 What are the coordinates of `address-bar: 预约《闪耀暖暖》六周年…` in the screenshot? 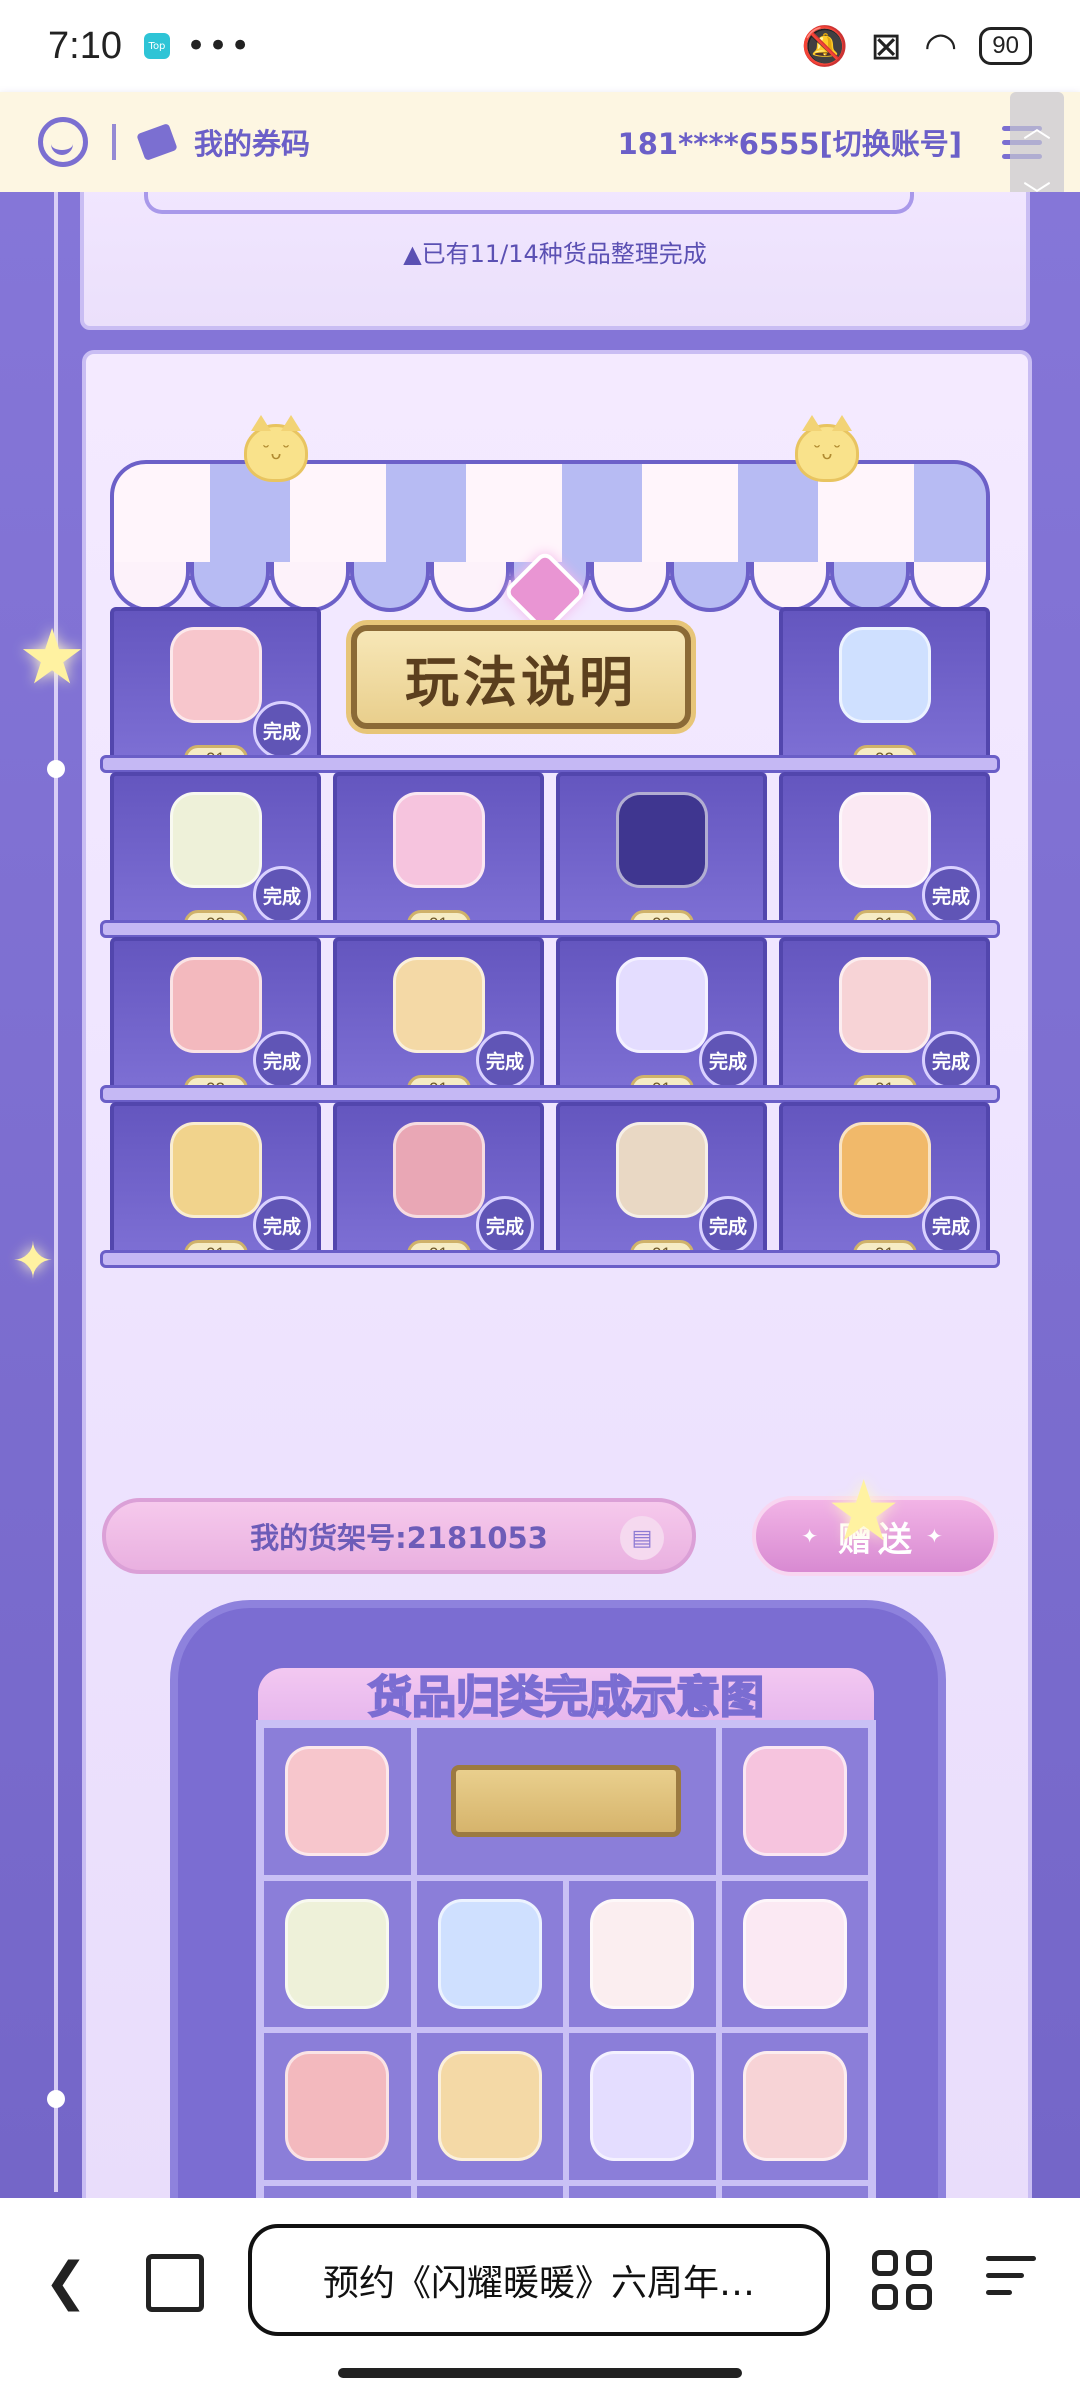 It's located at (539, 2280).